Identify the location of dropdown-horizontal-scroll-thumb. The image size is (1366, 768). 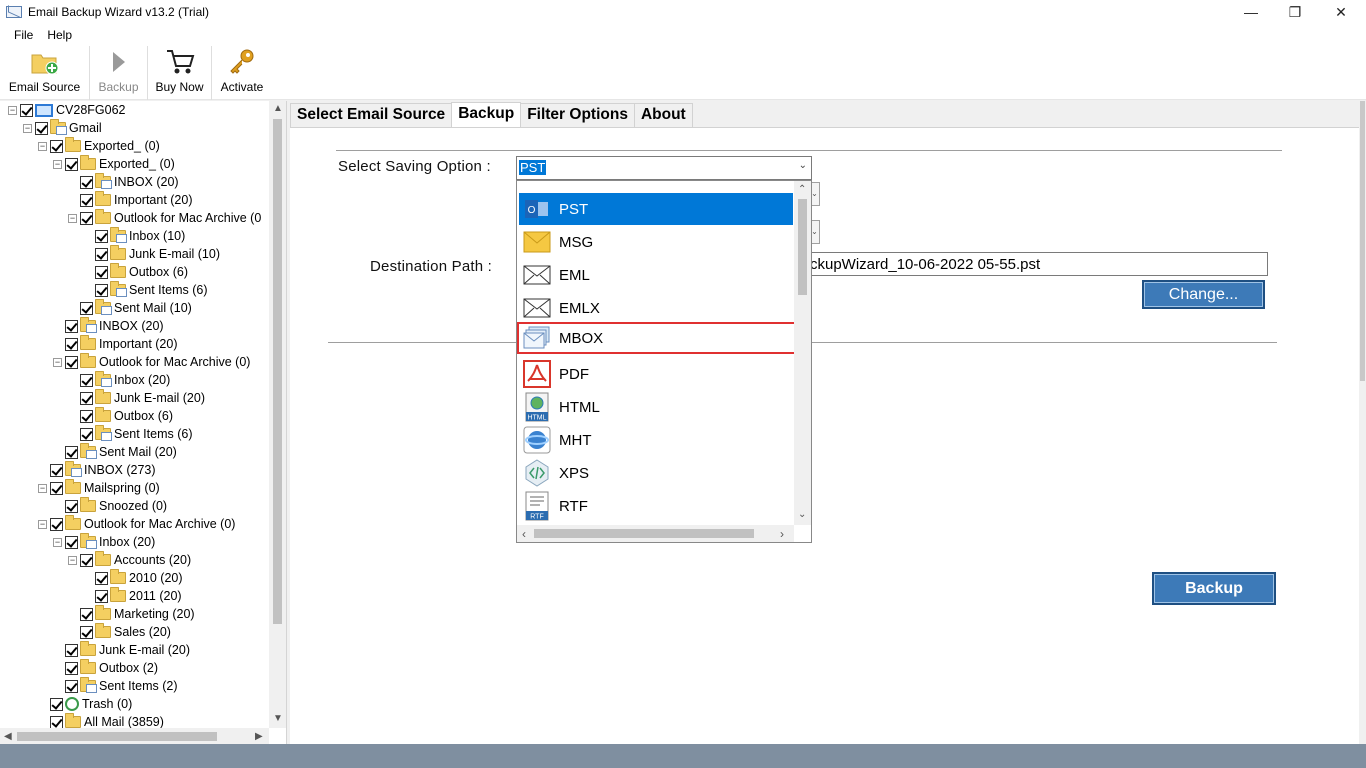
(644, 533).